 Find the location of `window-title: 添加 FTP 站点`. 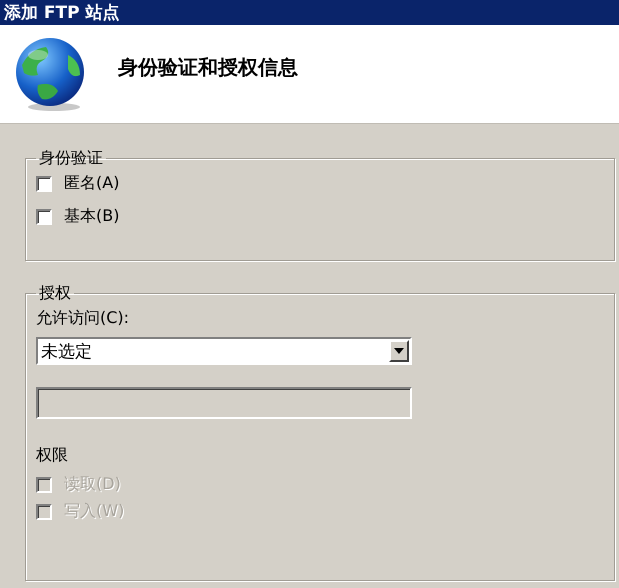

window-title: 添加 FTP 站点 is located at coordinates (62, 13).